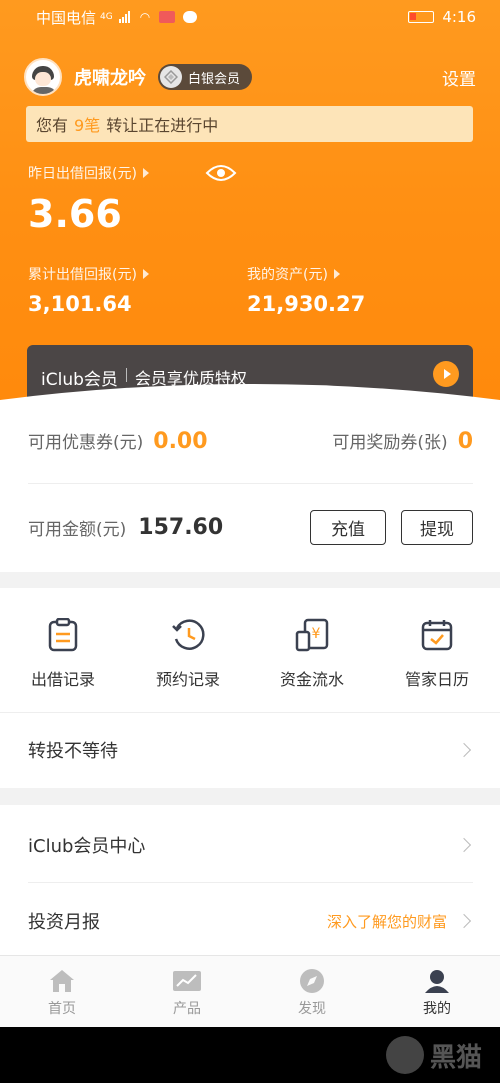 This screenshot has width=500, height=1083. I want to click on carrier-label: 中国电信, so click(66, 17).